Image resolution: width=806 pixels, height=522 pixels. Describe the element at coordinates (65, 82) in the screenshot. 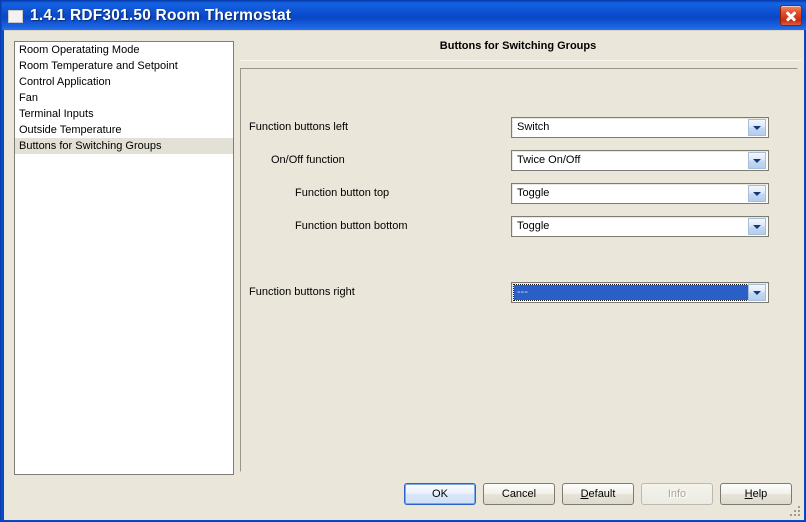

I see `sidebar-item-label: Control Application` at that location.